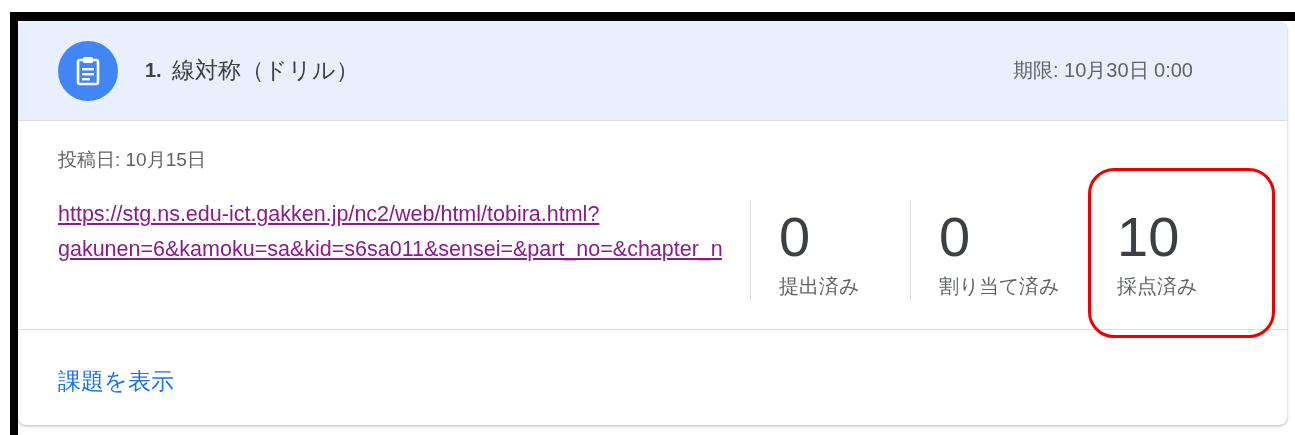 The image size is (1295, 435). I want to click on assignment-link: https://stg.ns.edu-ict.gakken.jp/nc2/web/html/tobira.html? gakunen=6&kamoku=sa&kid=s6sa011&sensei=&part_no=&chapter_n, so click(390, 232).